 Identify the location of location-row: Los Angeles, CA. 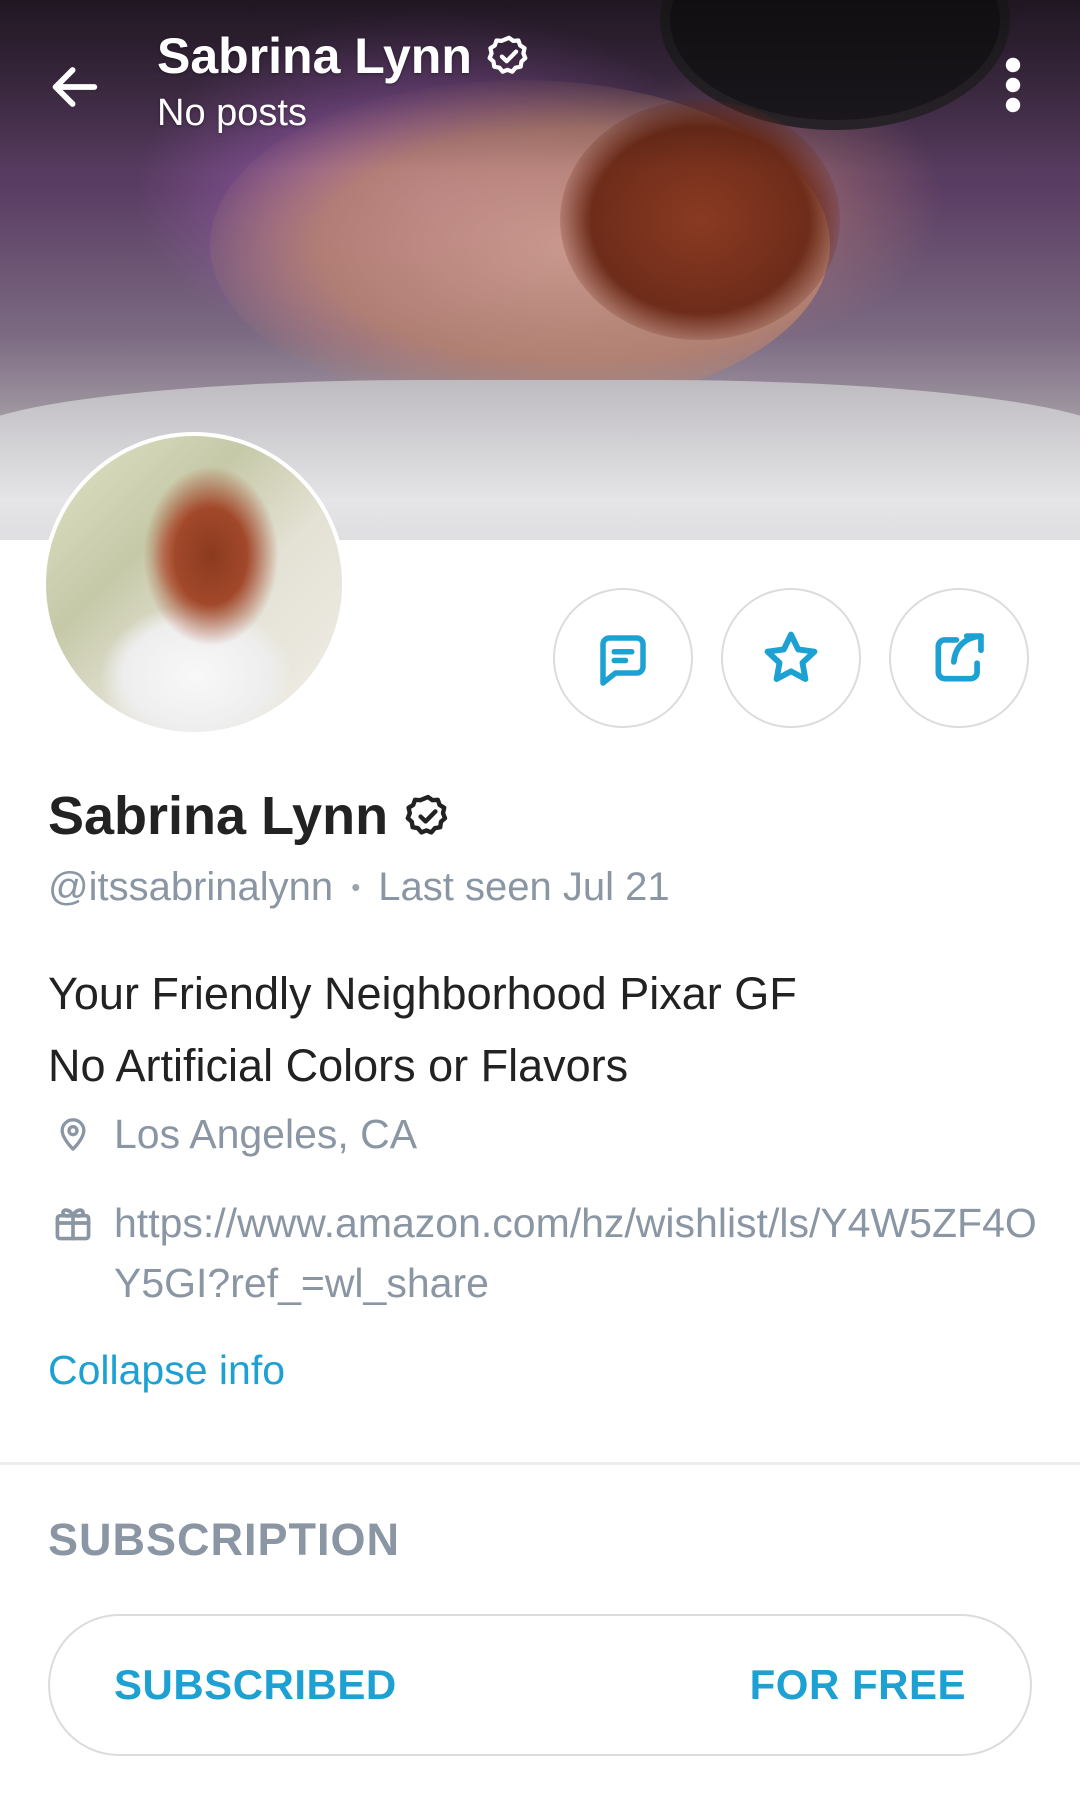
(232, 1134).